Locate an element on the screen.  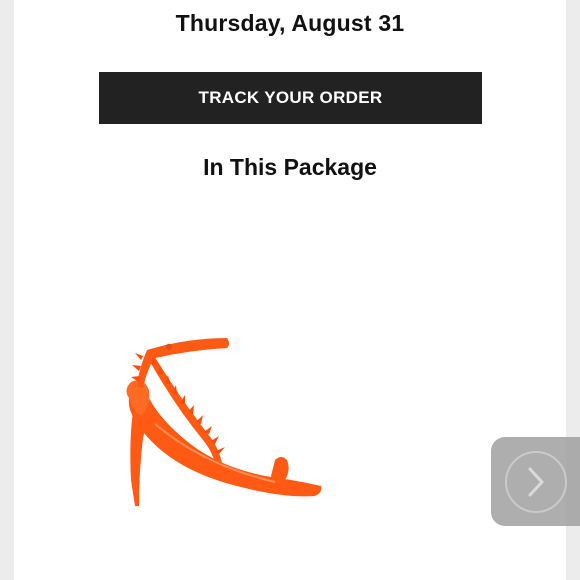
chevron-right-icon is located at coordinates (535, 481).